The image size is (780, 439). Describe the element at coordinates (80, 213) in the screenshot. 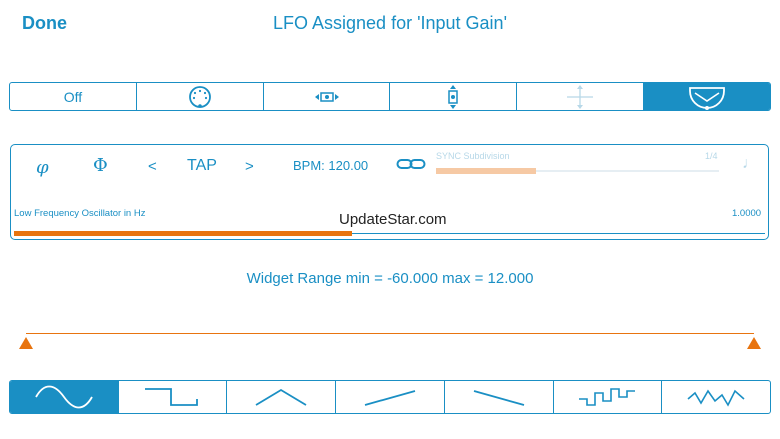

I see `frequency-label: Low Frequency Oscillator in Hz` at that location.